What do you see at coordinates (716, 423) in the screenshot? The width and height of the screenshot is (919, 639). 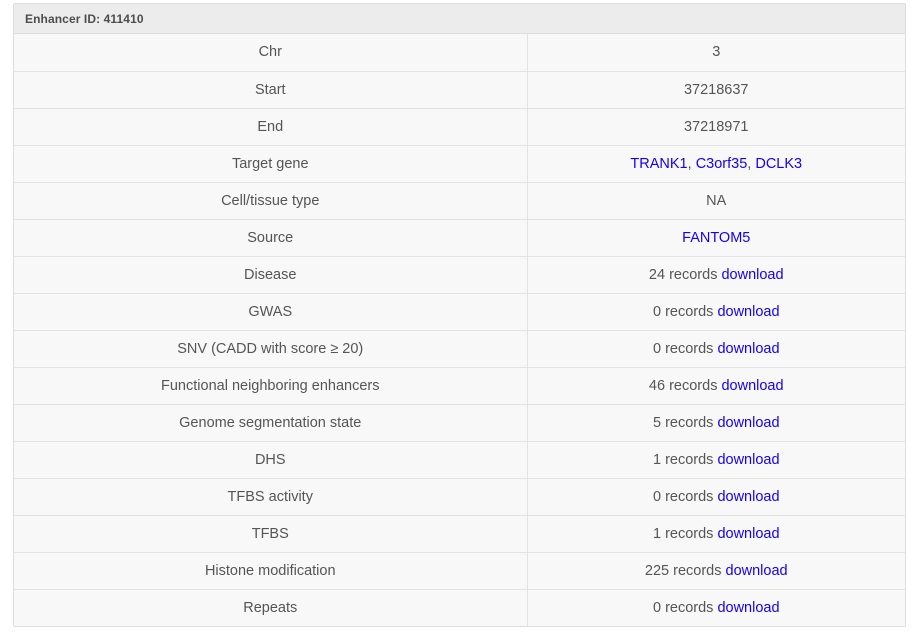 I see `row-value-genome-segmentation-state: 5 records download` at bounding box center [716, 423].